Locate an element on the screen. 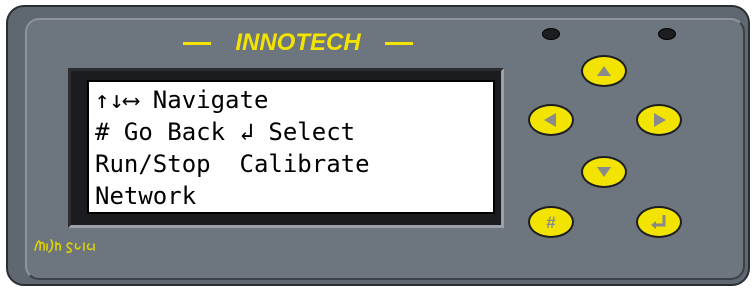 The image size is (756, 291). up-arrow-icon is located at coordinates (604, 71).